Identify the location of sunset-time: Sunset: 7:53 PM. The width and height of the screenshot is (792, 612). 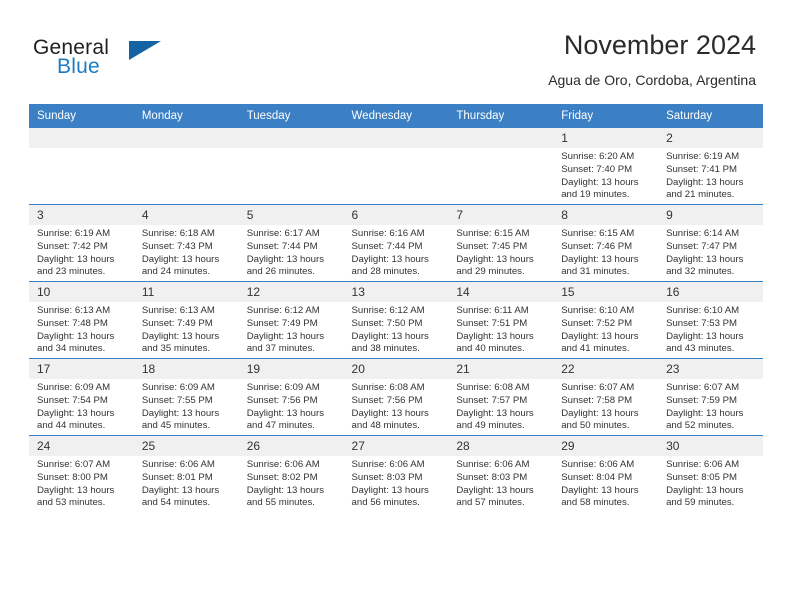
(701, 323).